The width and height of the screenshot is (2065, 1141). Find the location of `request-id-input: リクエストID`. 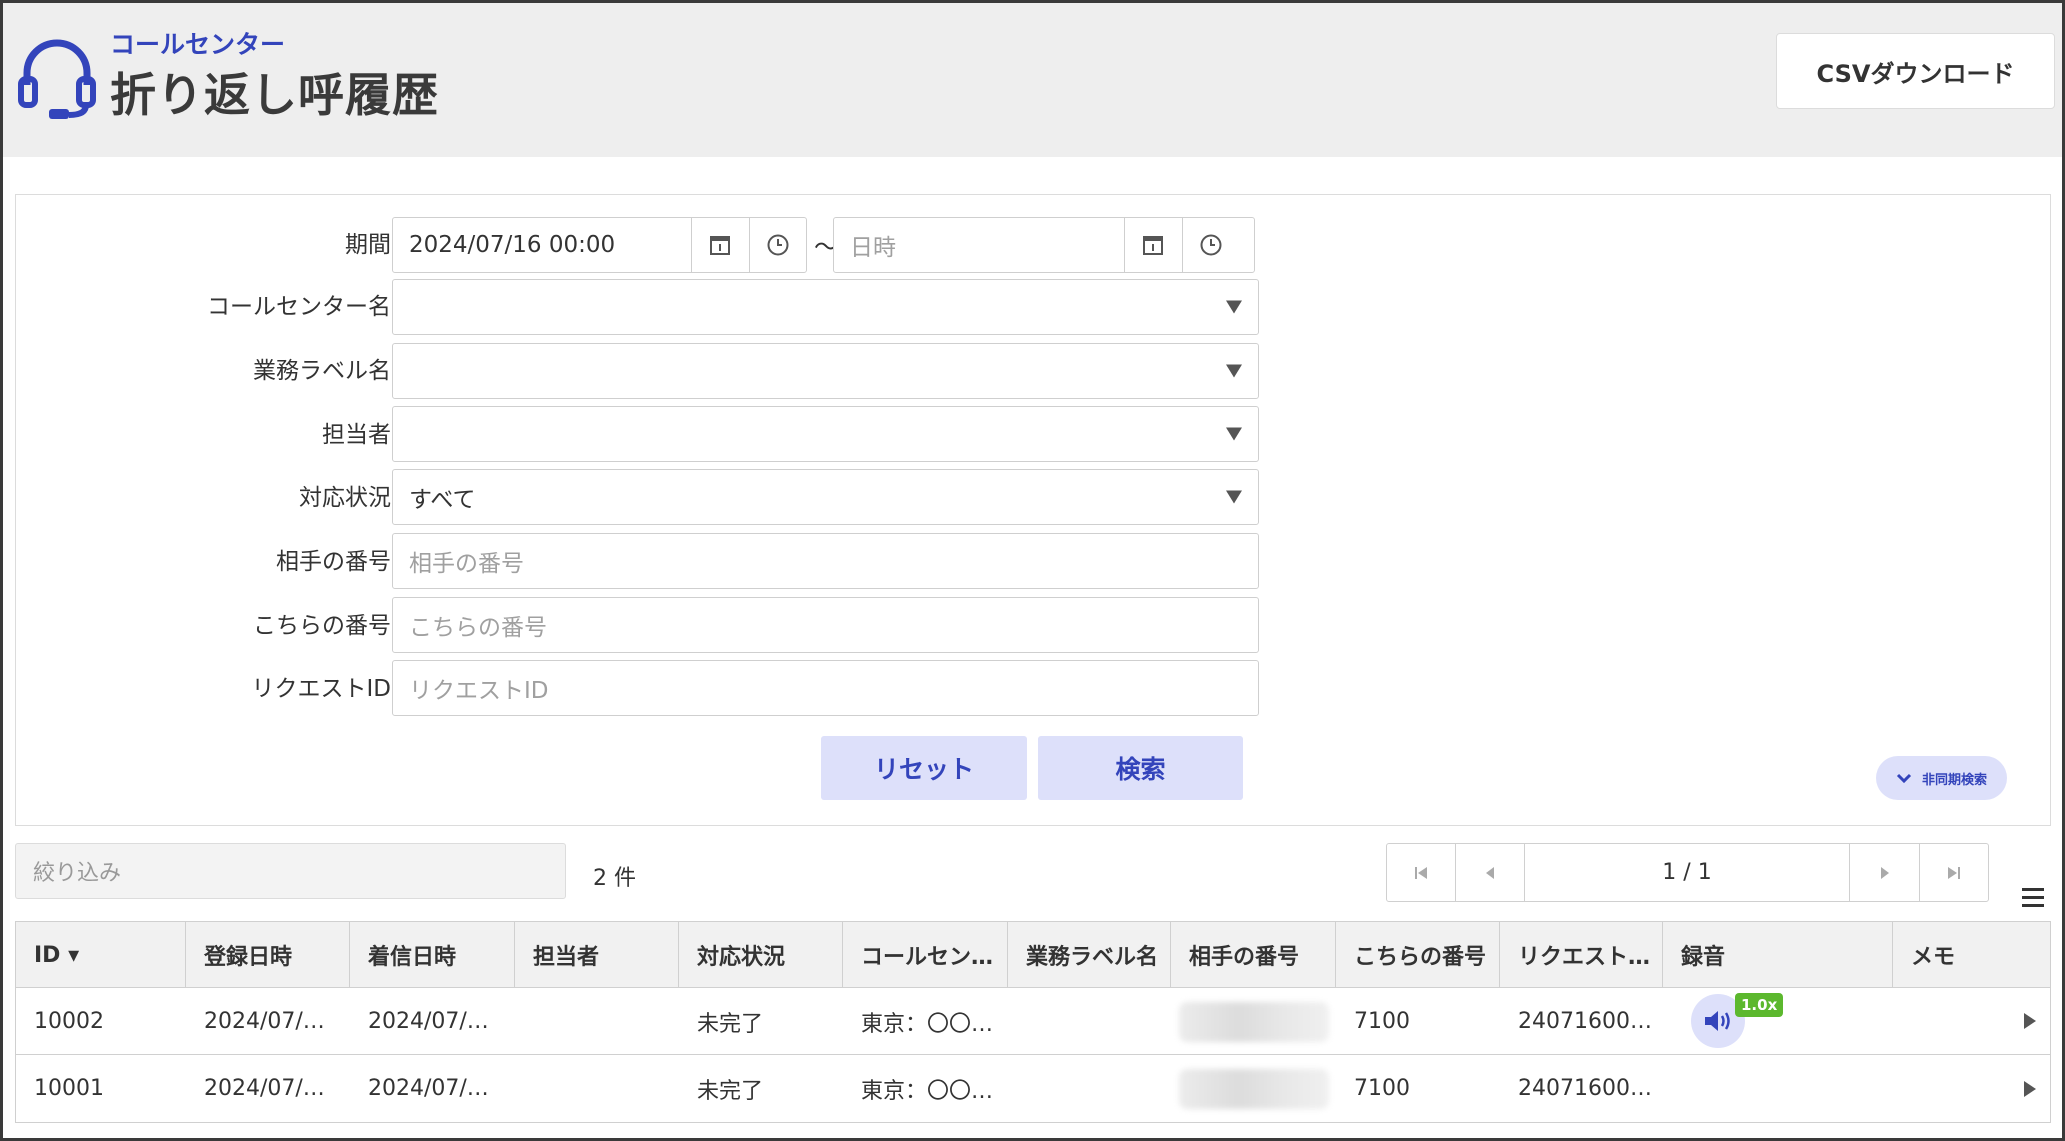

request-id-input: リクエストID is located at coordinates (825, 688).